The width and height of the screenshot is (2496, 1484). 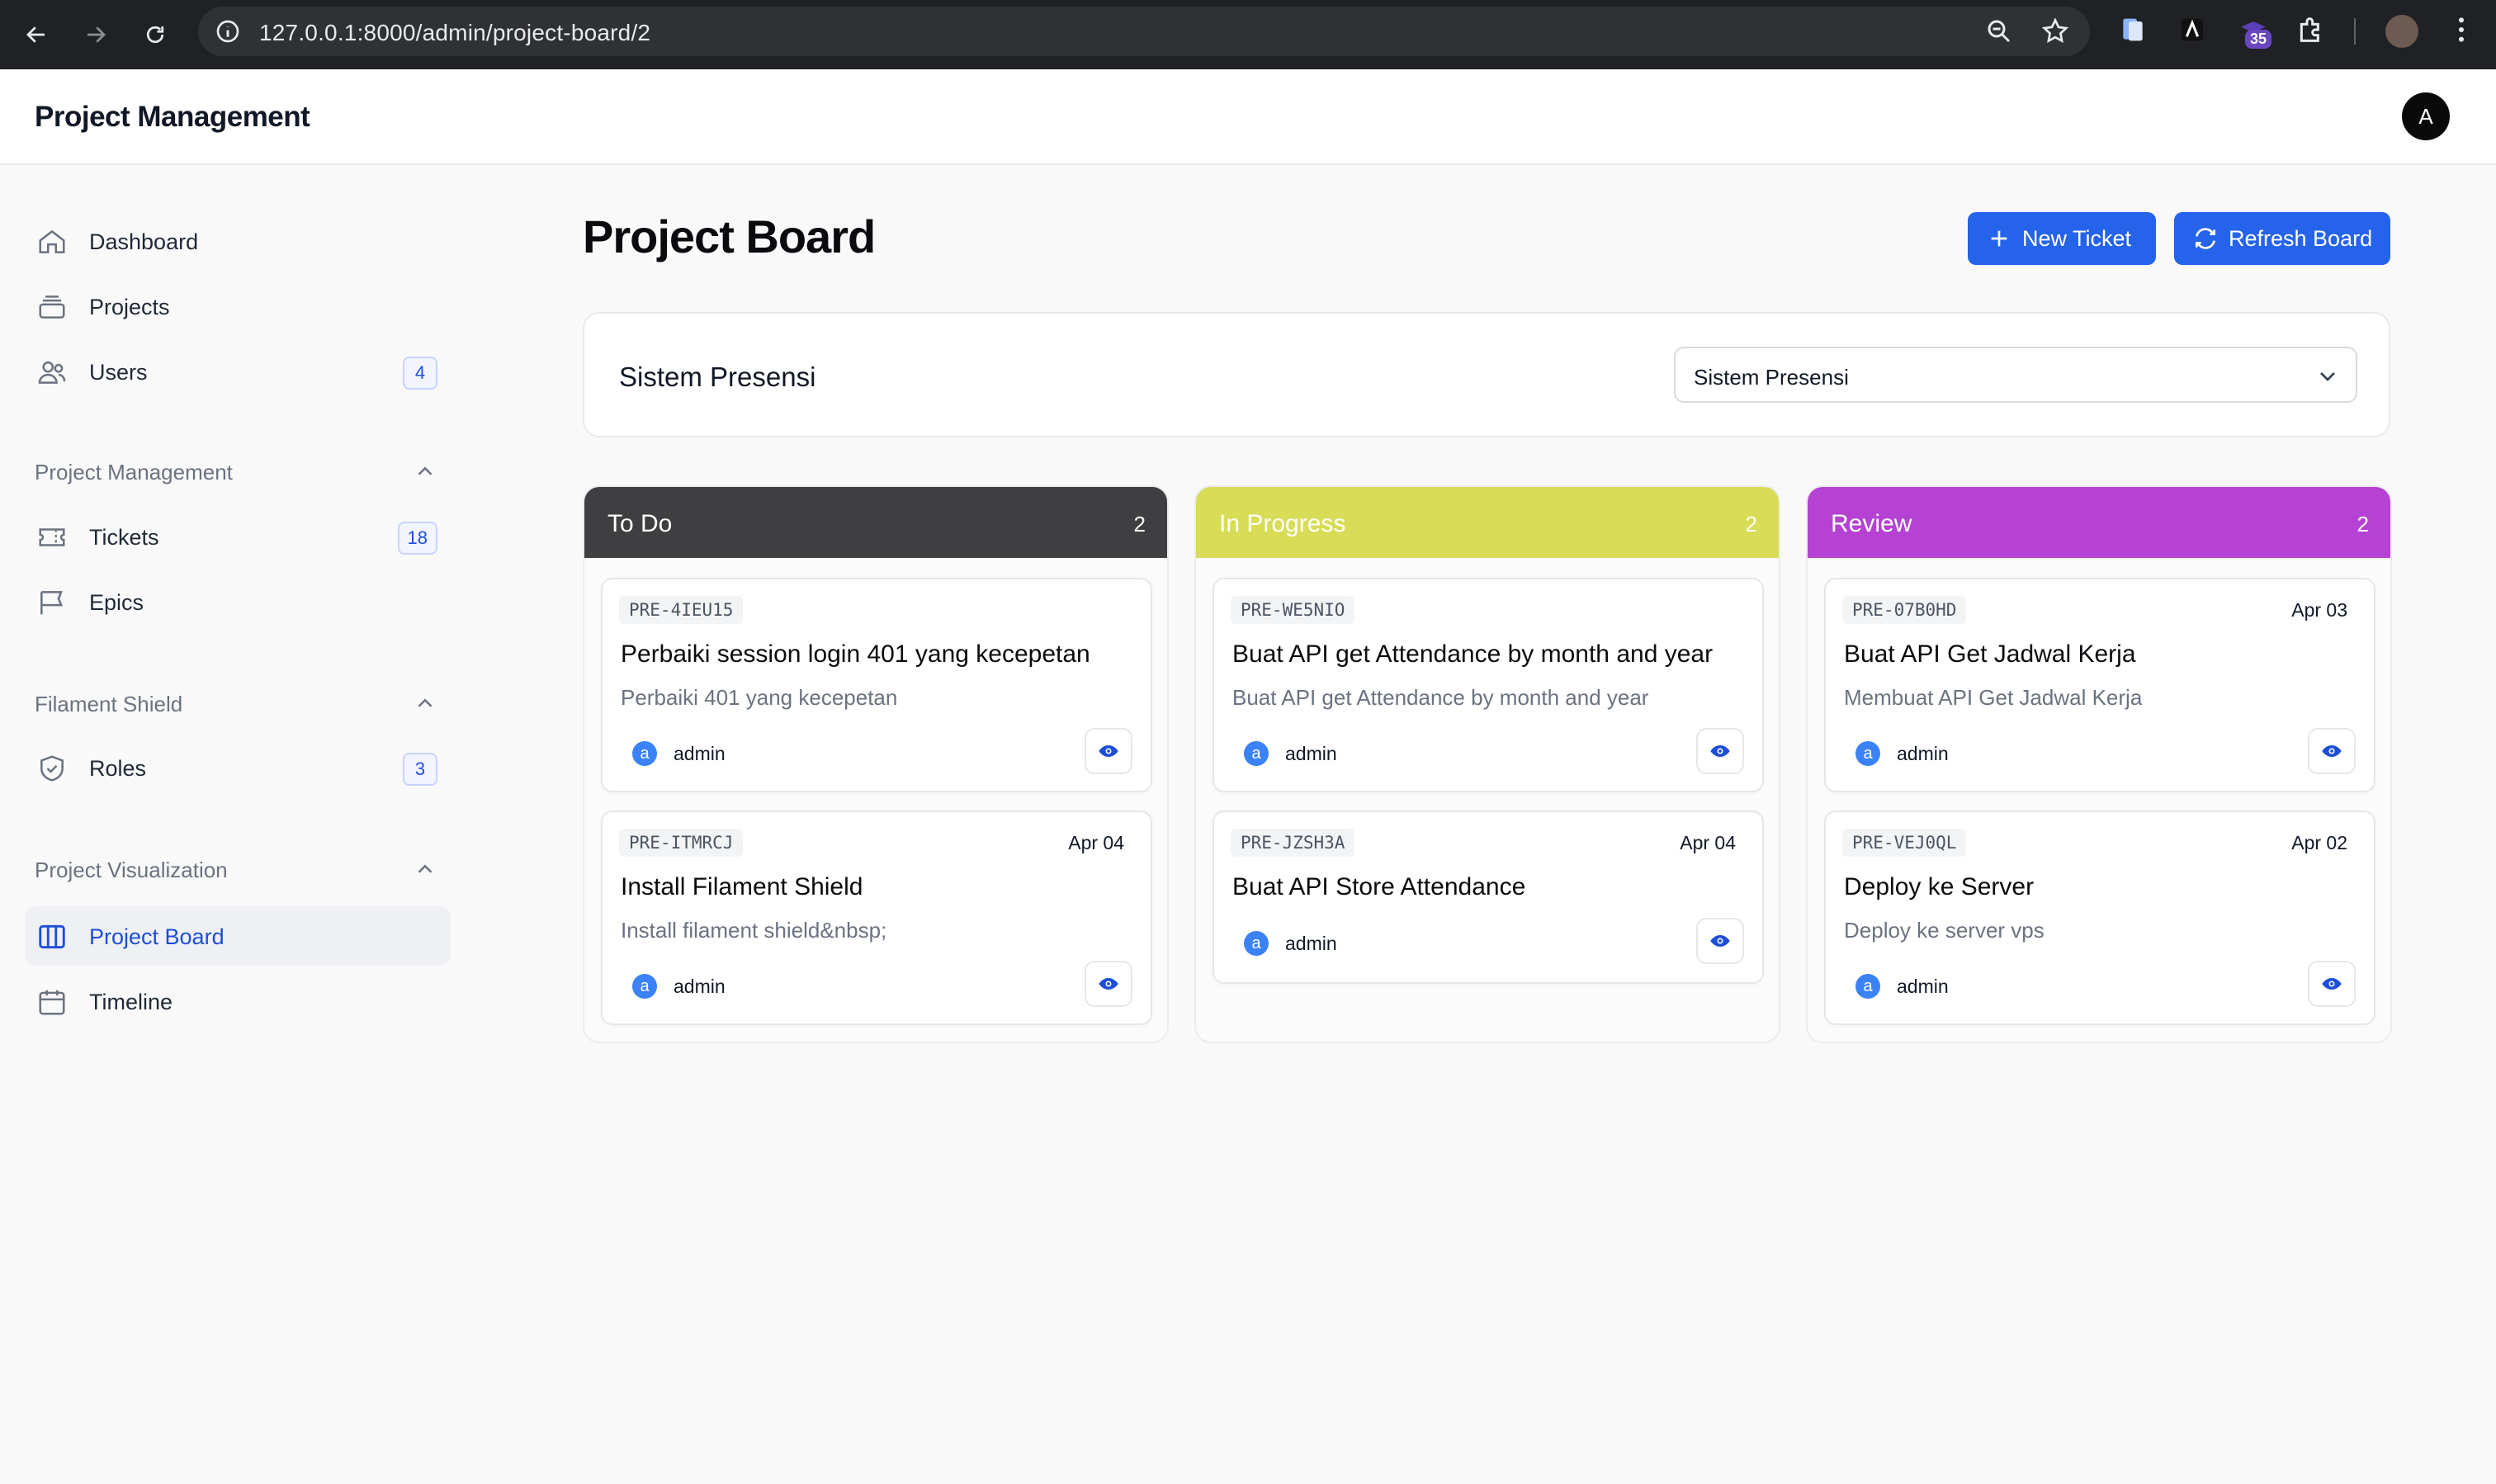 What do you see at coordinates (96, 35) in the screenshot?
I see `forward-button` at bounding box center [96, 35].